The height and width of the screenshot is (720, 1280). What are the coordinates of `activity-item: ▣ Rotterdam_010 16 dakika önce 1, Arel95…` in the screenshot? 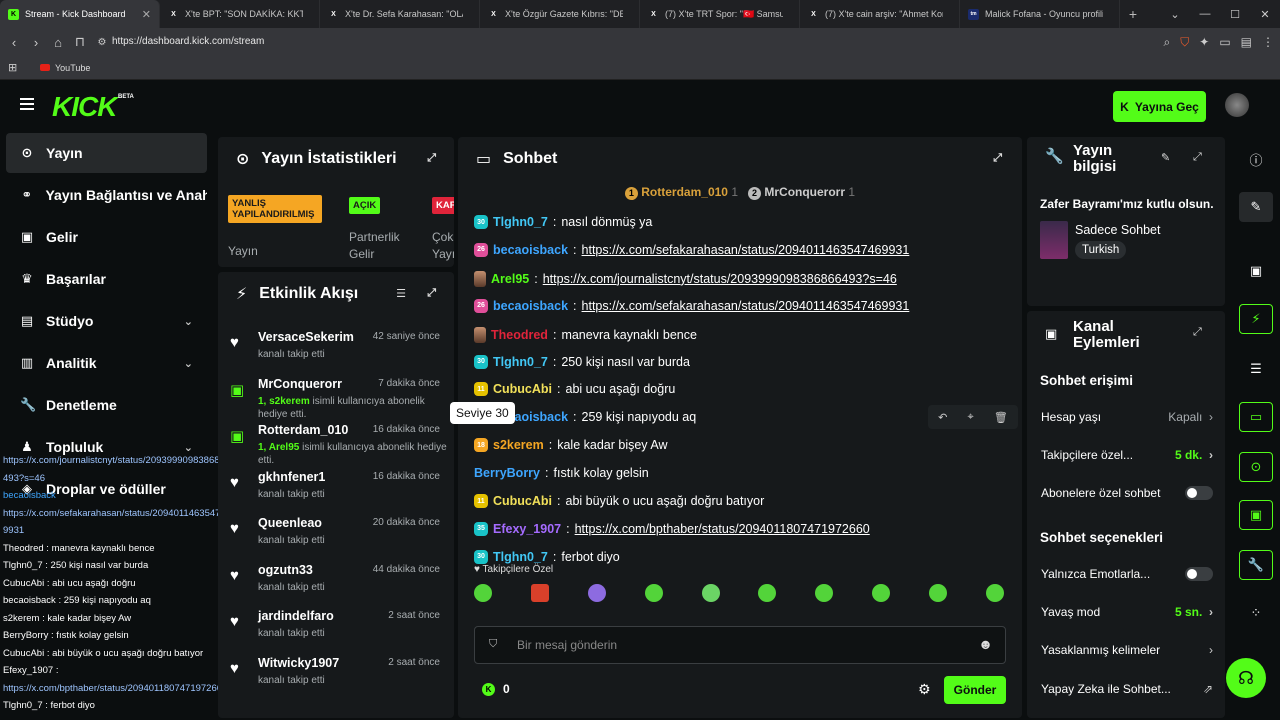 It's located at (336, 441).